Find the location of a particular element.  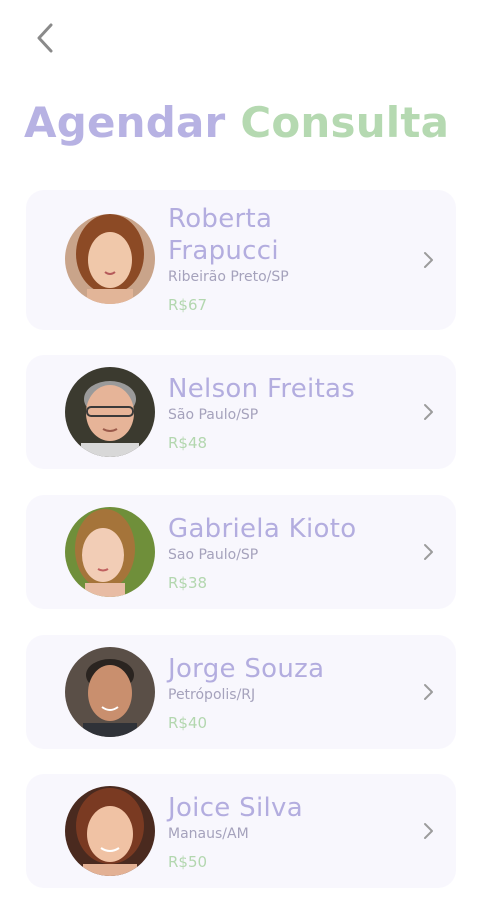

doctor-name-line1: Roberta is located at coordinates (220, 219).